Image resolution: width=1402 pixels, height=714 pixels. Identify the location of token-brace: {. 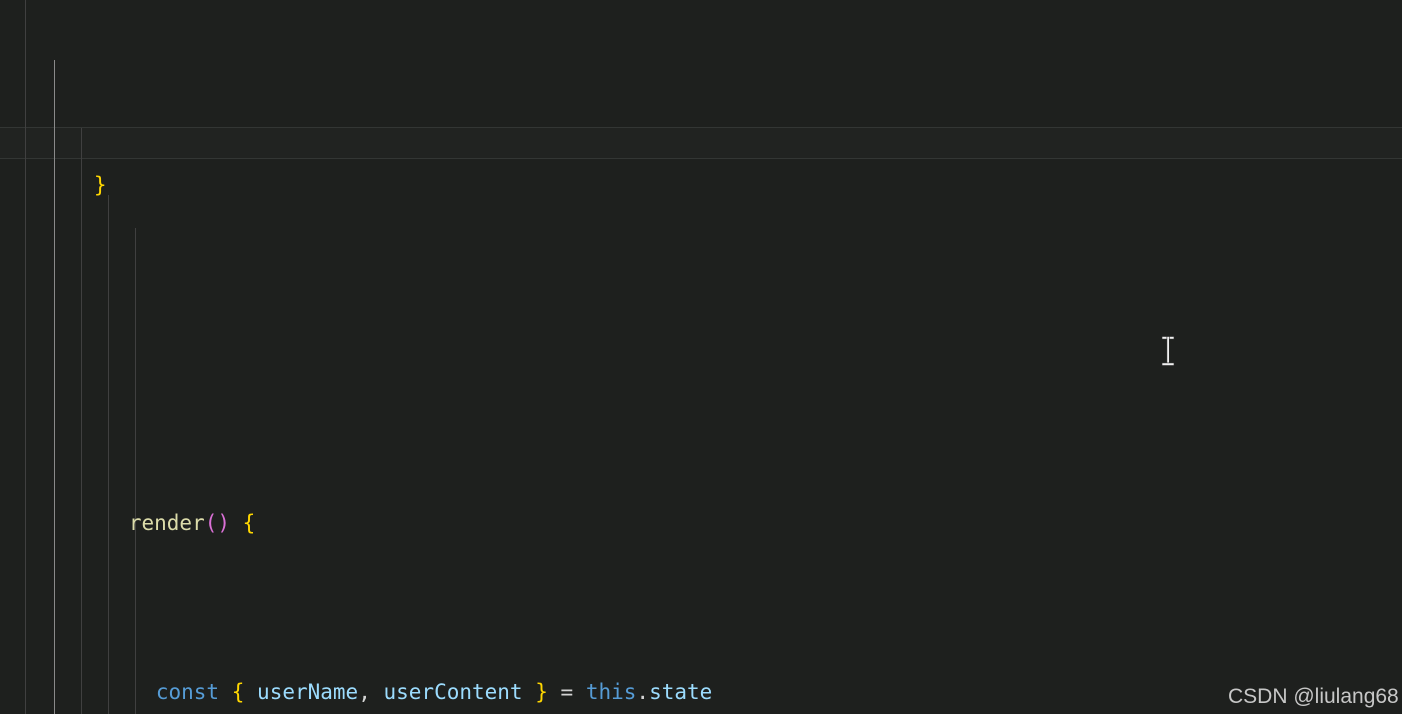
(249, 522).